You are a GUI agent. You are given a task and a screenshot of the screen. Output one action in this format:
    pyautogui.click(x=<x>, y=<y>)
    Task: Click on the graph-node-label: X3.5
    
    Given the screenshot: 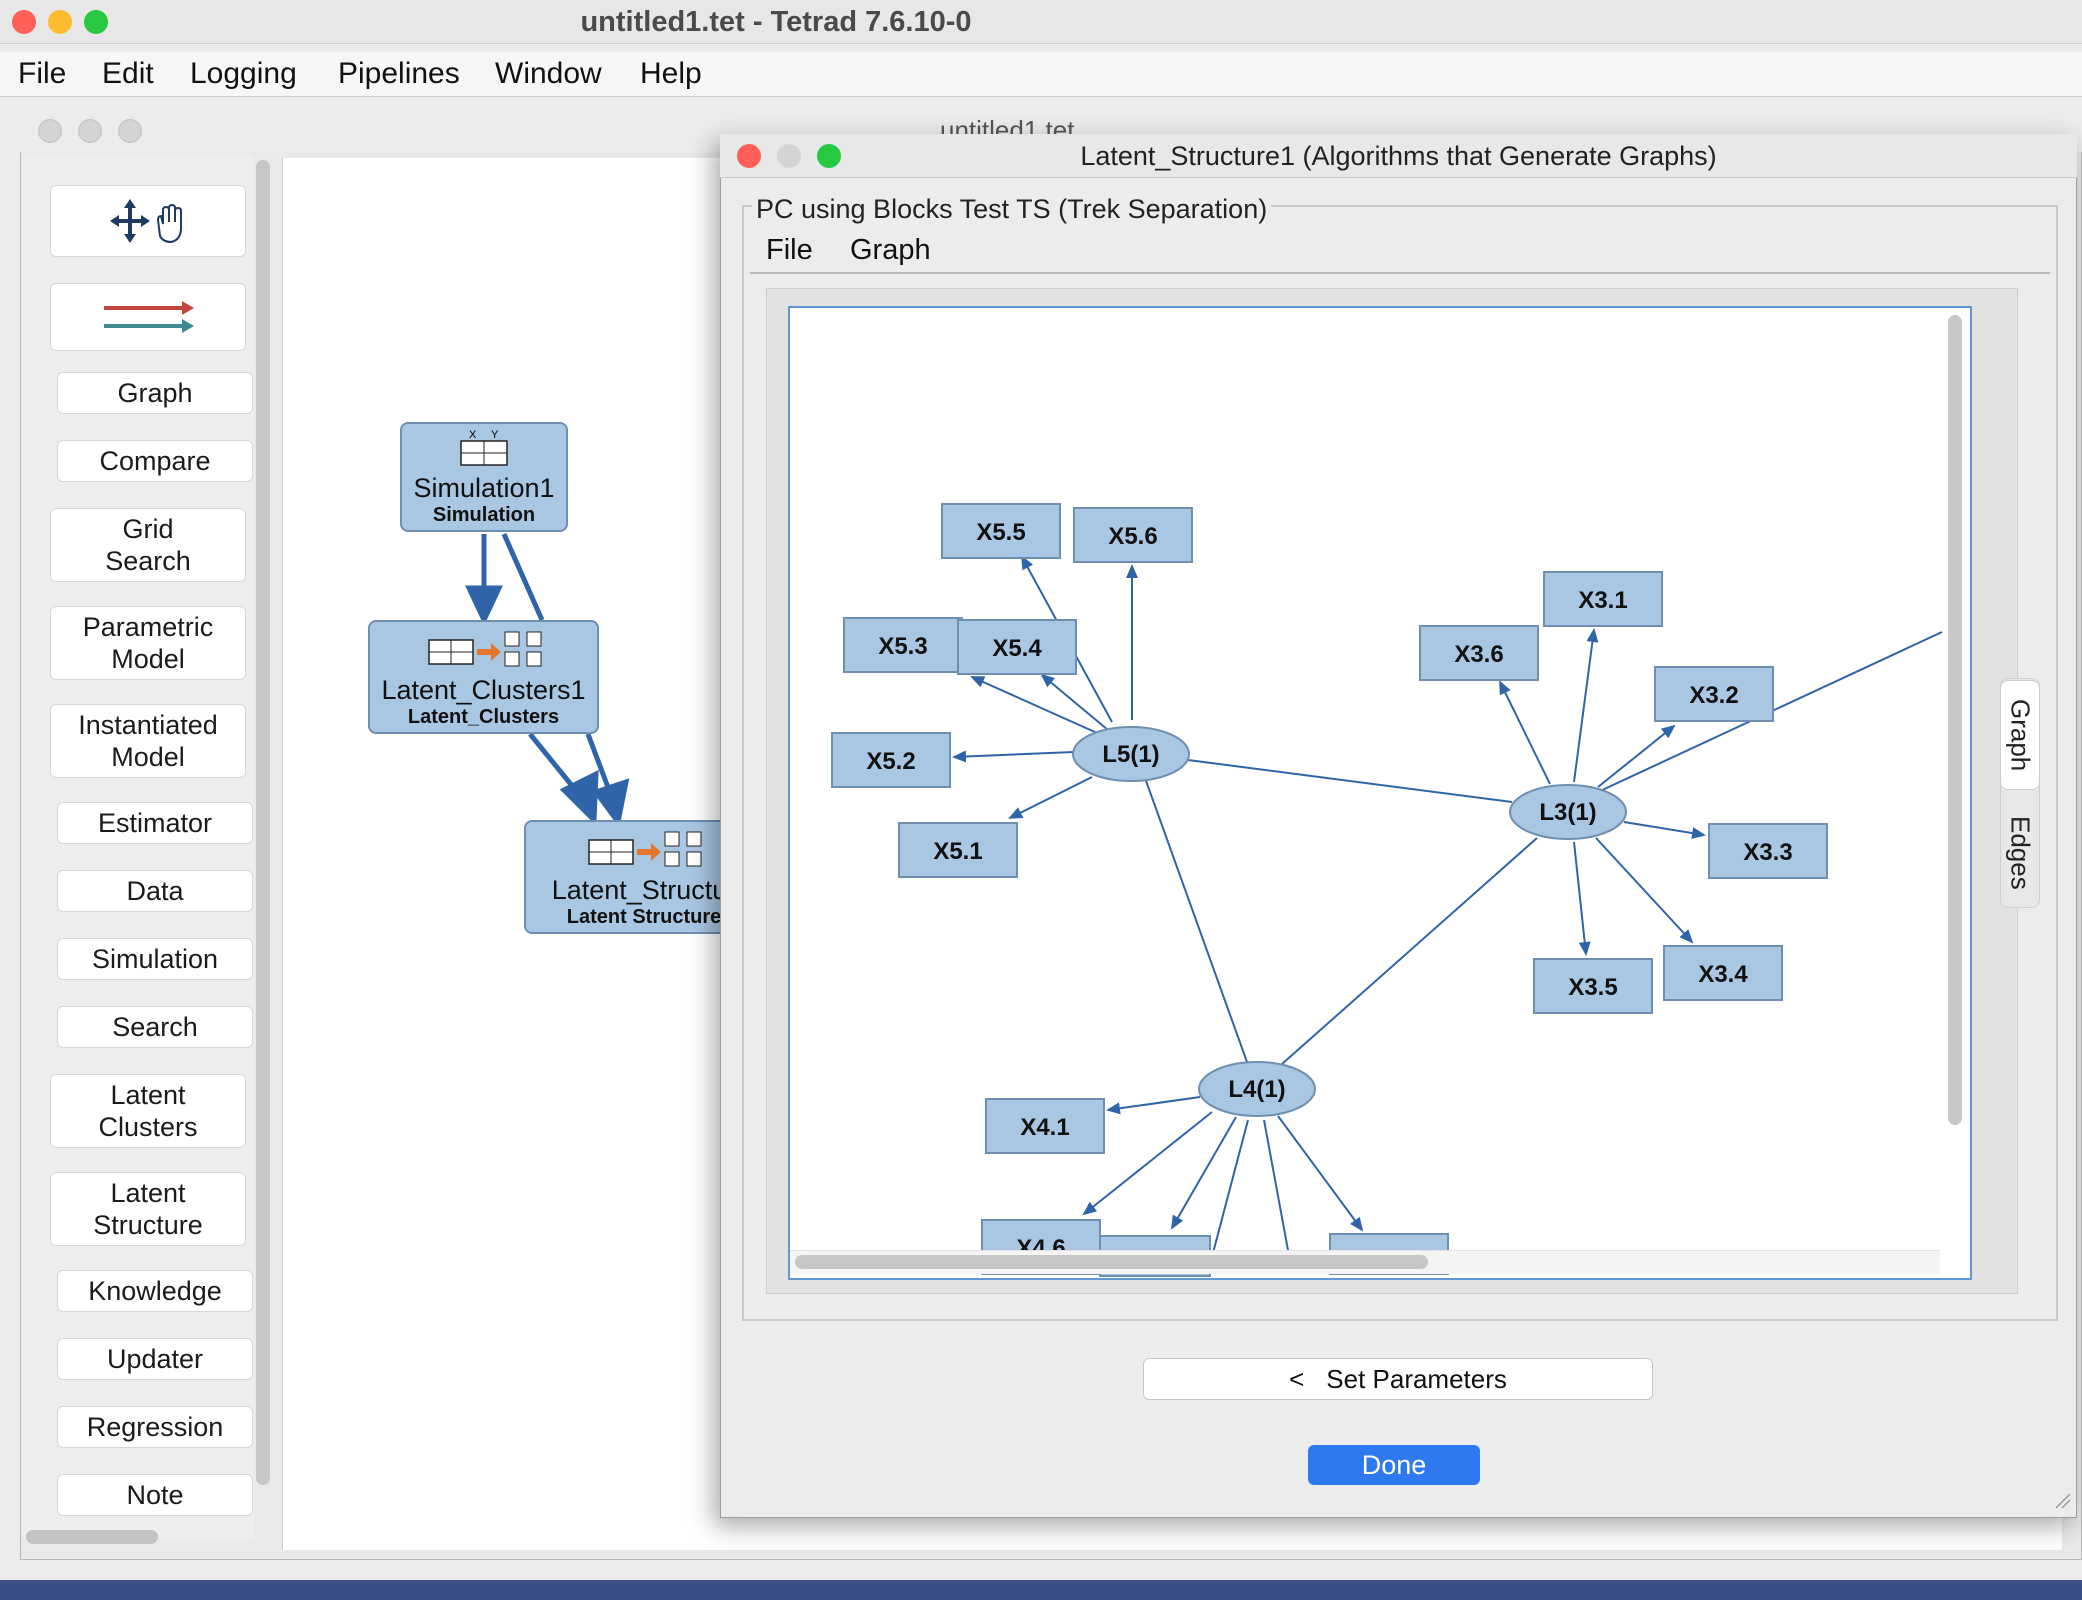 What is the action you would take?
    pyautogui.click(x=1592, y=987)
    